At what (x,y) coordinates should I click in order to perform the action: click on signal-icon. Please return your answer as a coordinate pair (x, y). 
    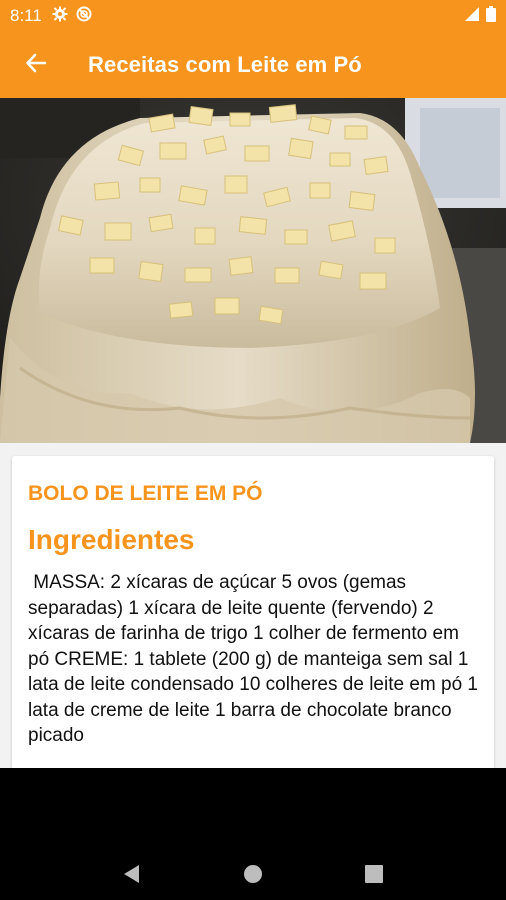
    Looking at the image, I should click on (472, 16).